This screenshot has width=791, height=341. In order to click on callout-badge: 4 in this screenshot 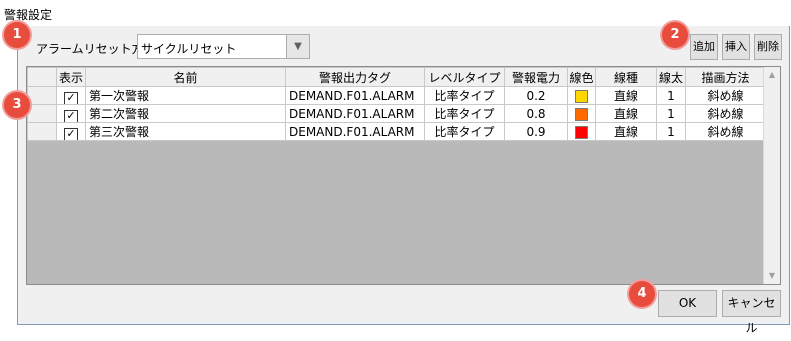, I will do `click(642, 294)`.